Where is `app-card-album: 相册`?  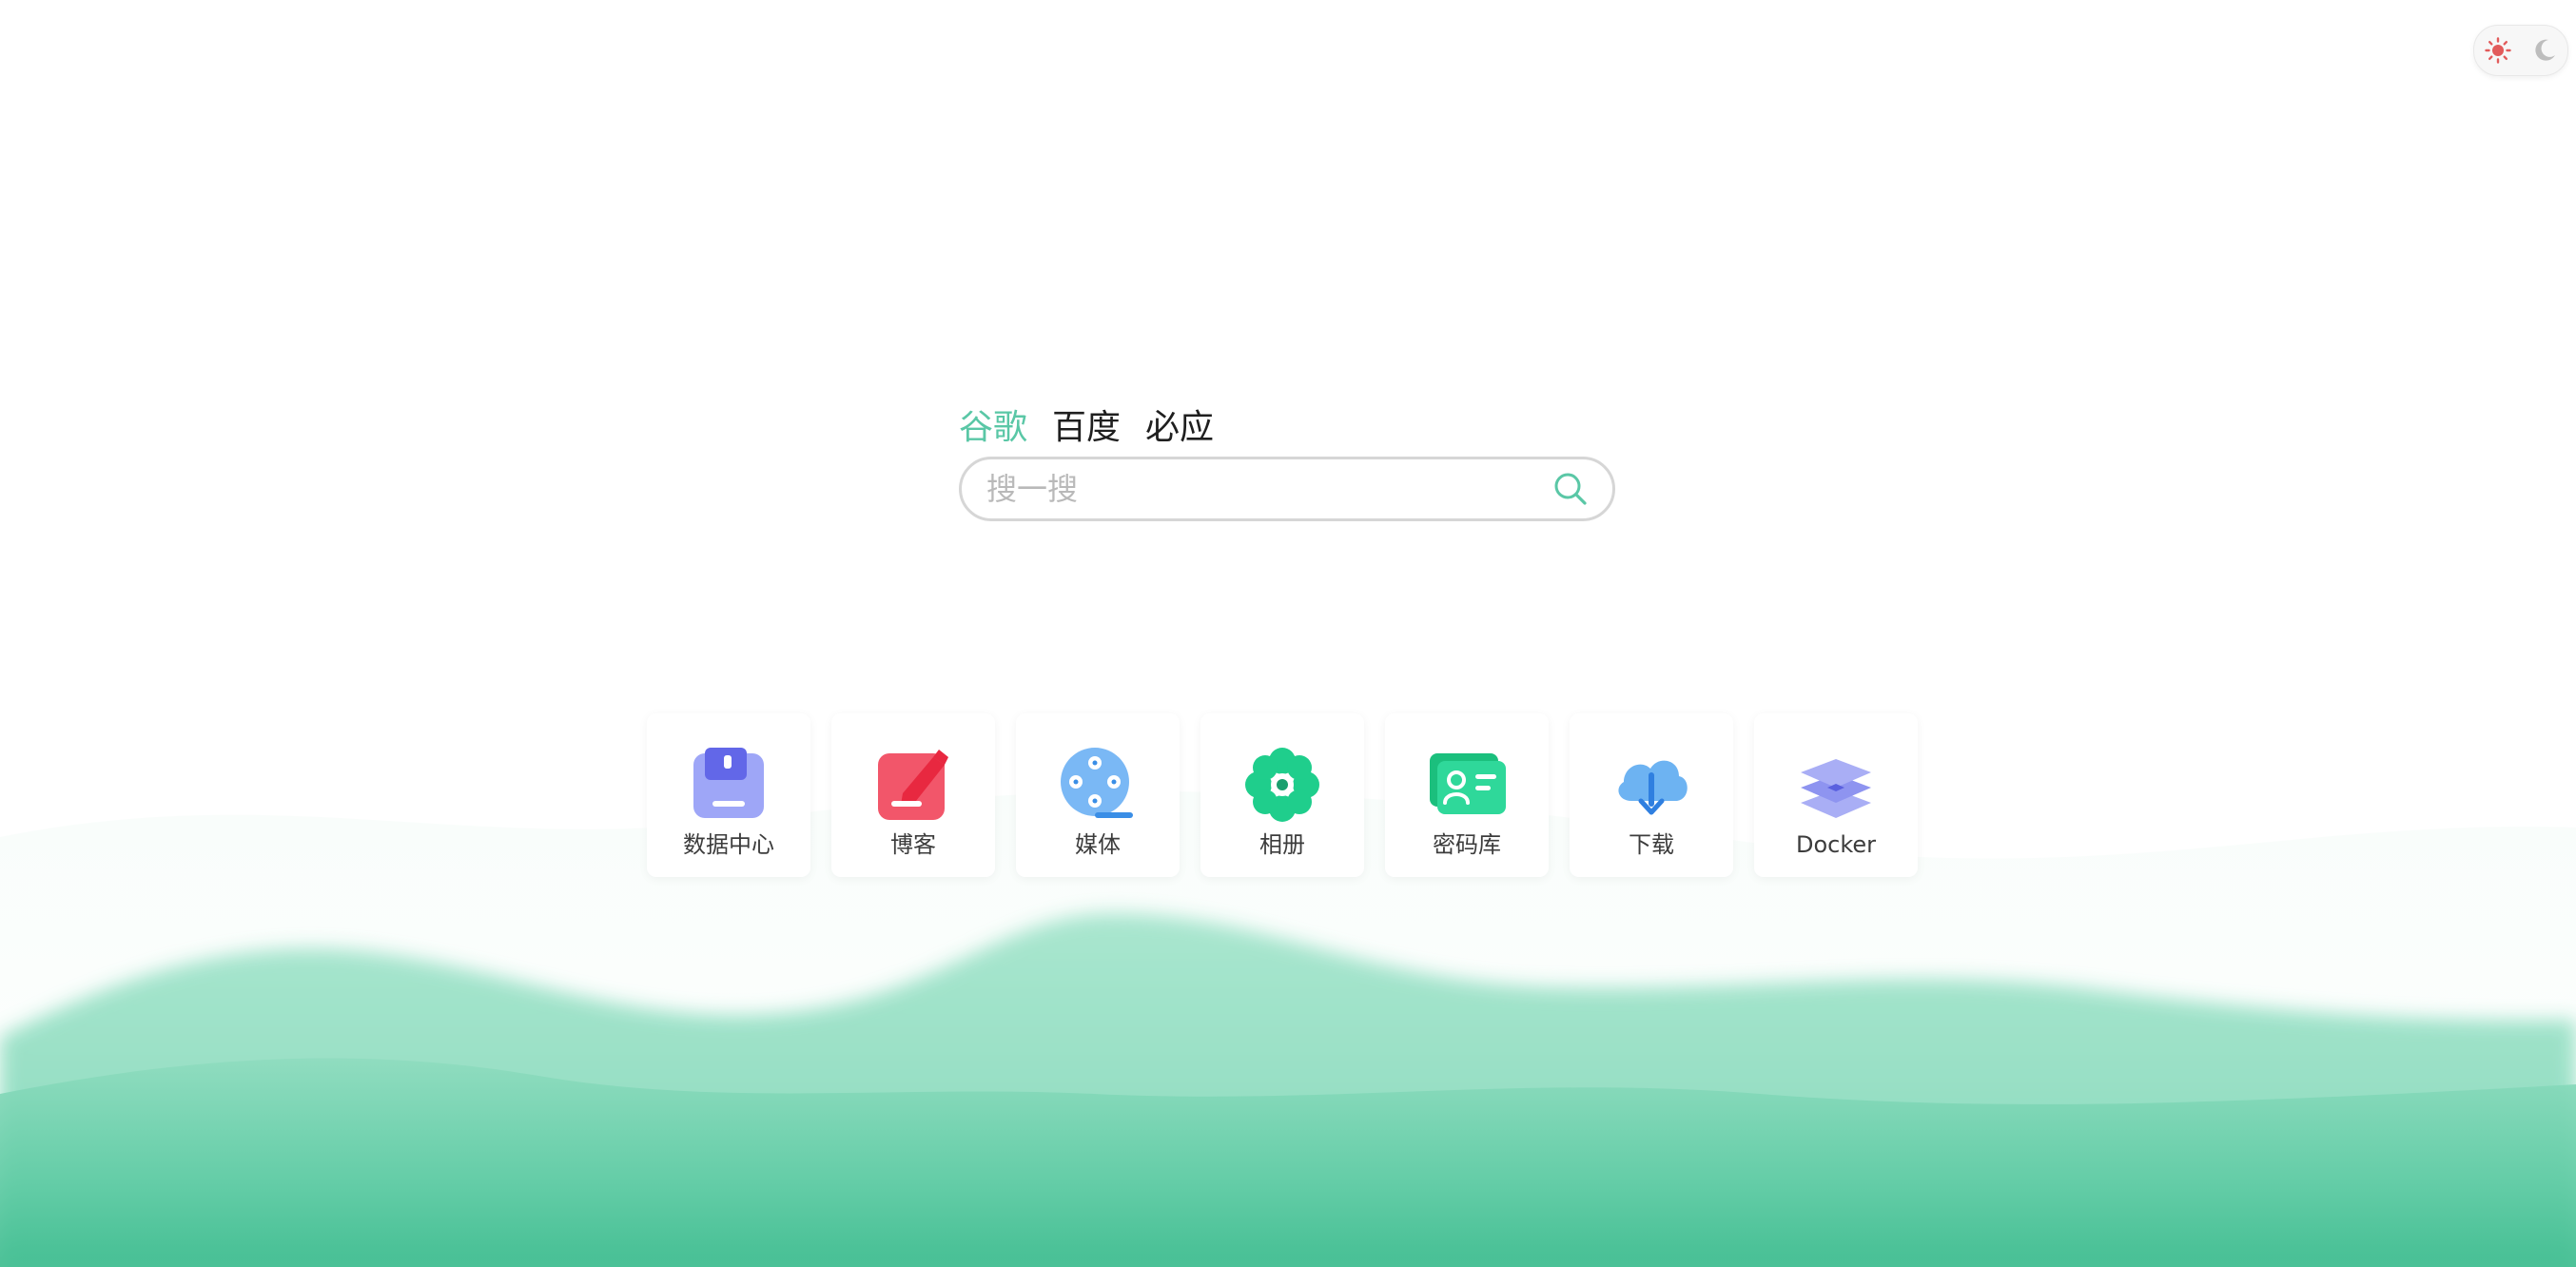 app-card-album: 相册 is located at coordinates (1282, 795).